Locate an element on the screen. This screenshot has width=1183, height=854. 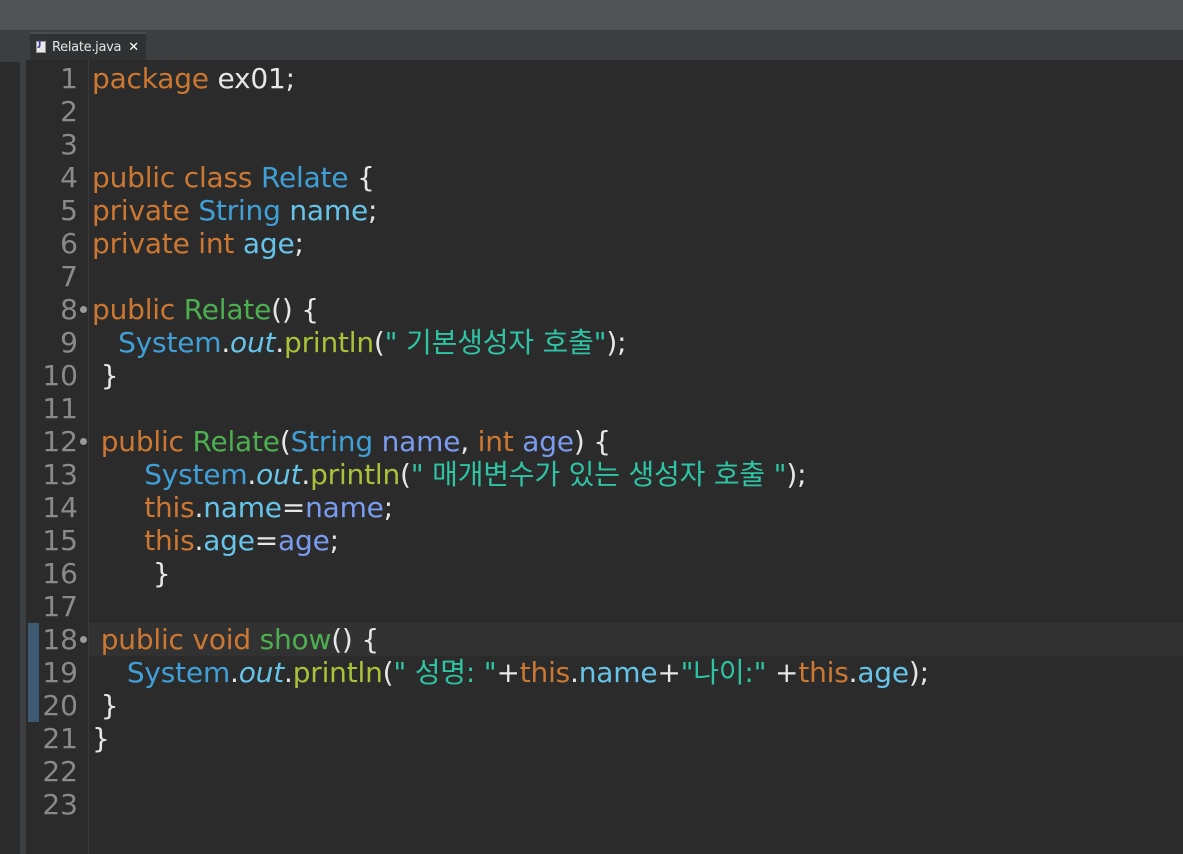
code-token: private int is located at coordinates (167, 243).